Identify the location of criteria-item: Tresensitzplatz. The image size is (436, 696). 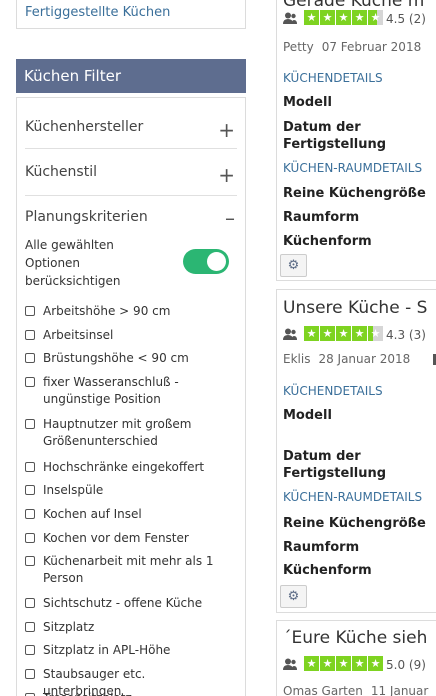
(125, 693).